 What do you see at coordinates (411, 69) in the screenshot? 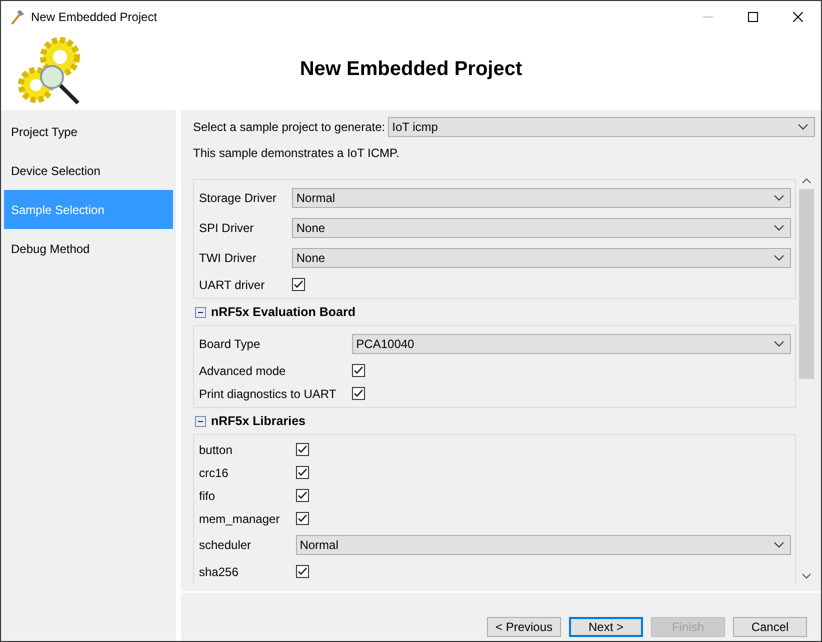
I see `page-title: New Embedded Project` at bounding box center [411, 69].